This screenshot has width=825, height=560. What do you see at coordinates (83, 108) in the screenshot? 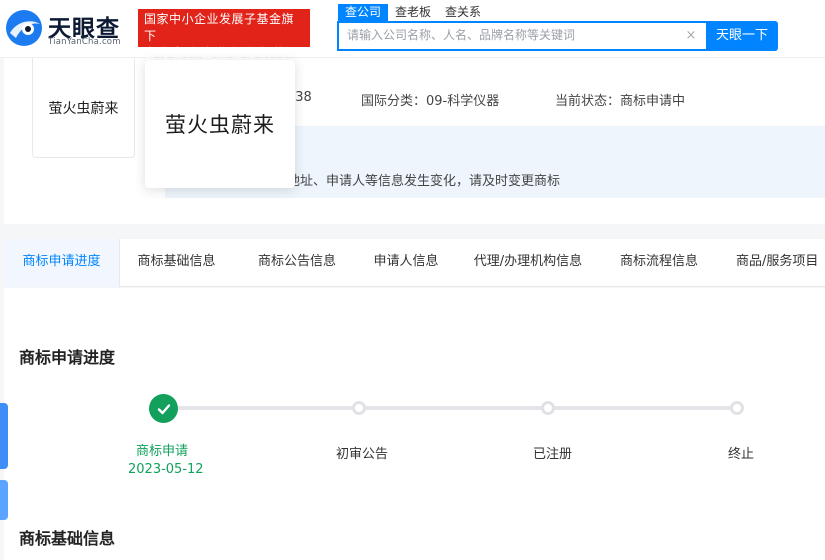
I see `trademark-thumbnail: 萤火虫蔚来` at bounding box center [83, 108].